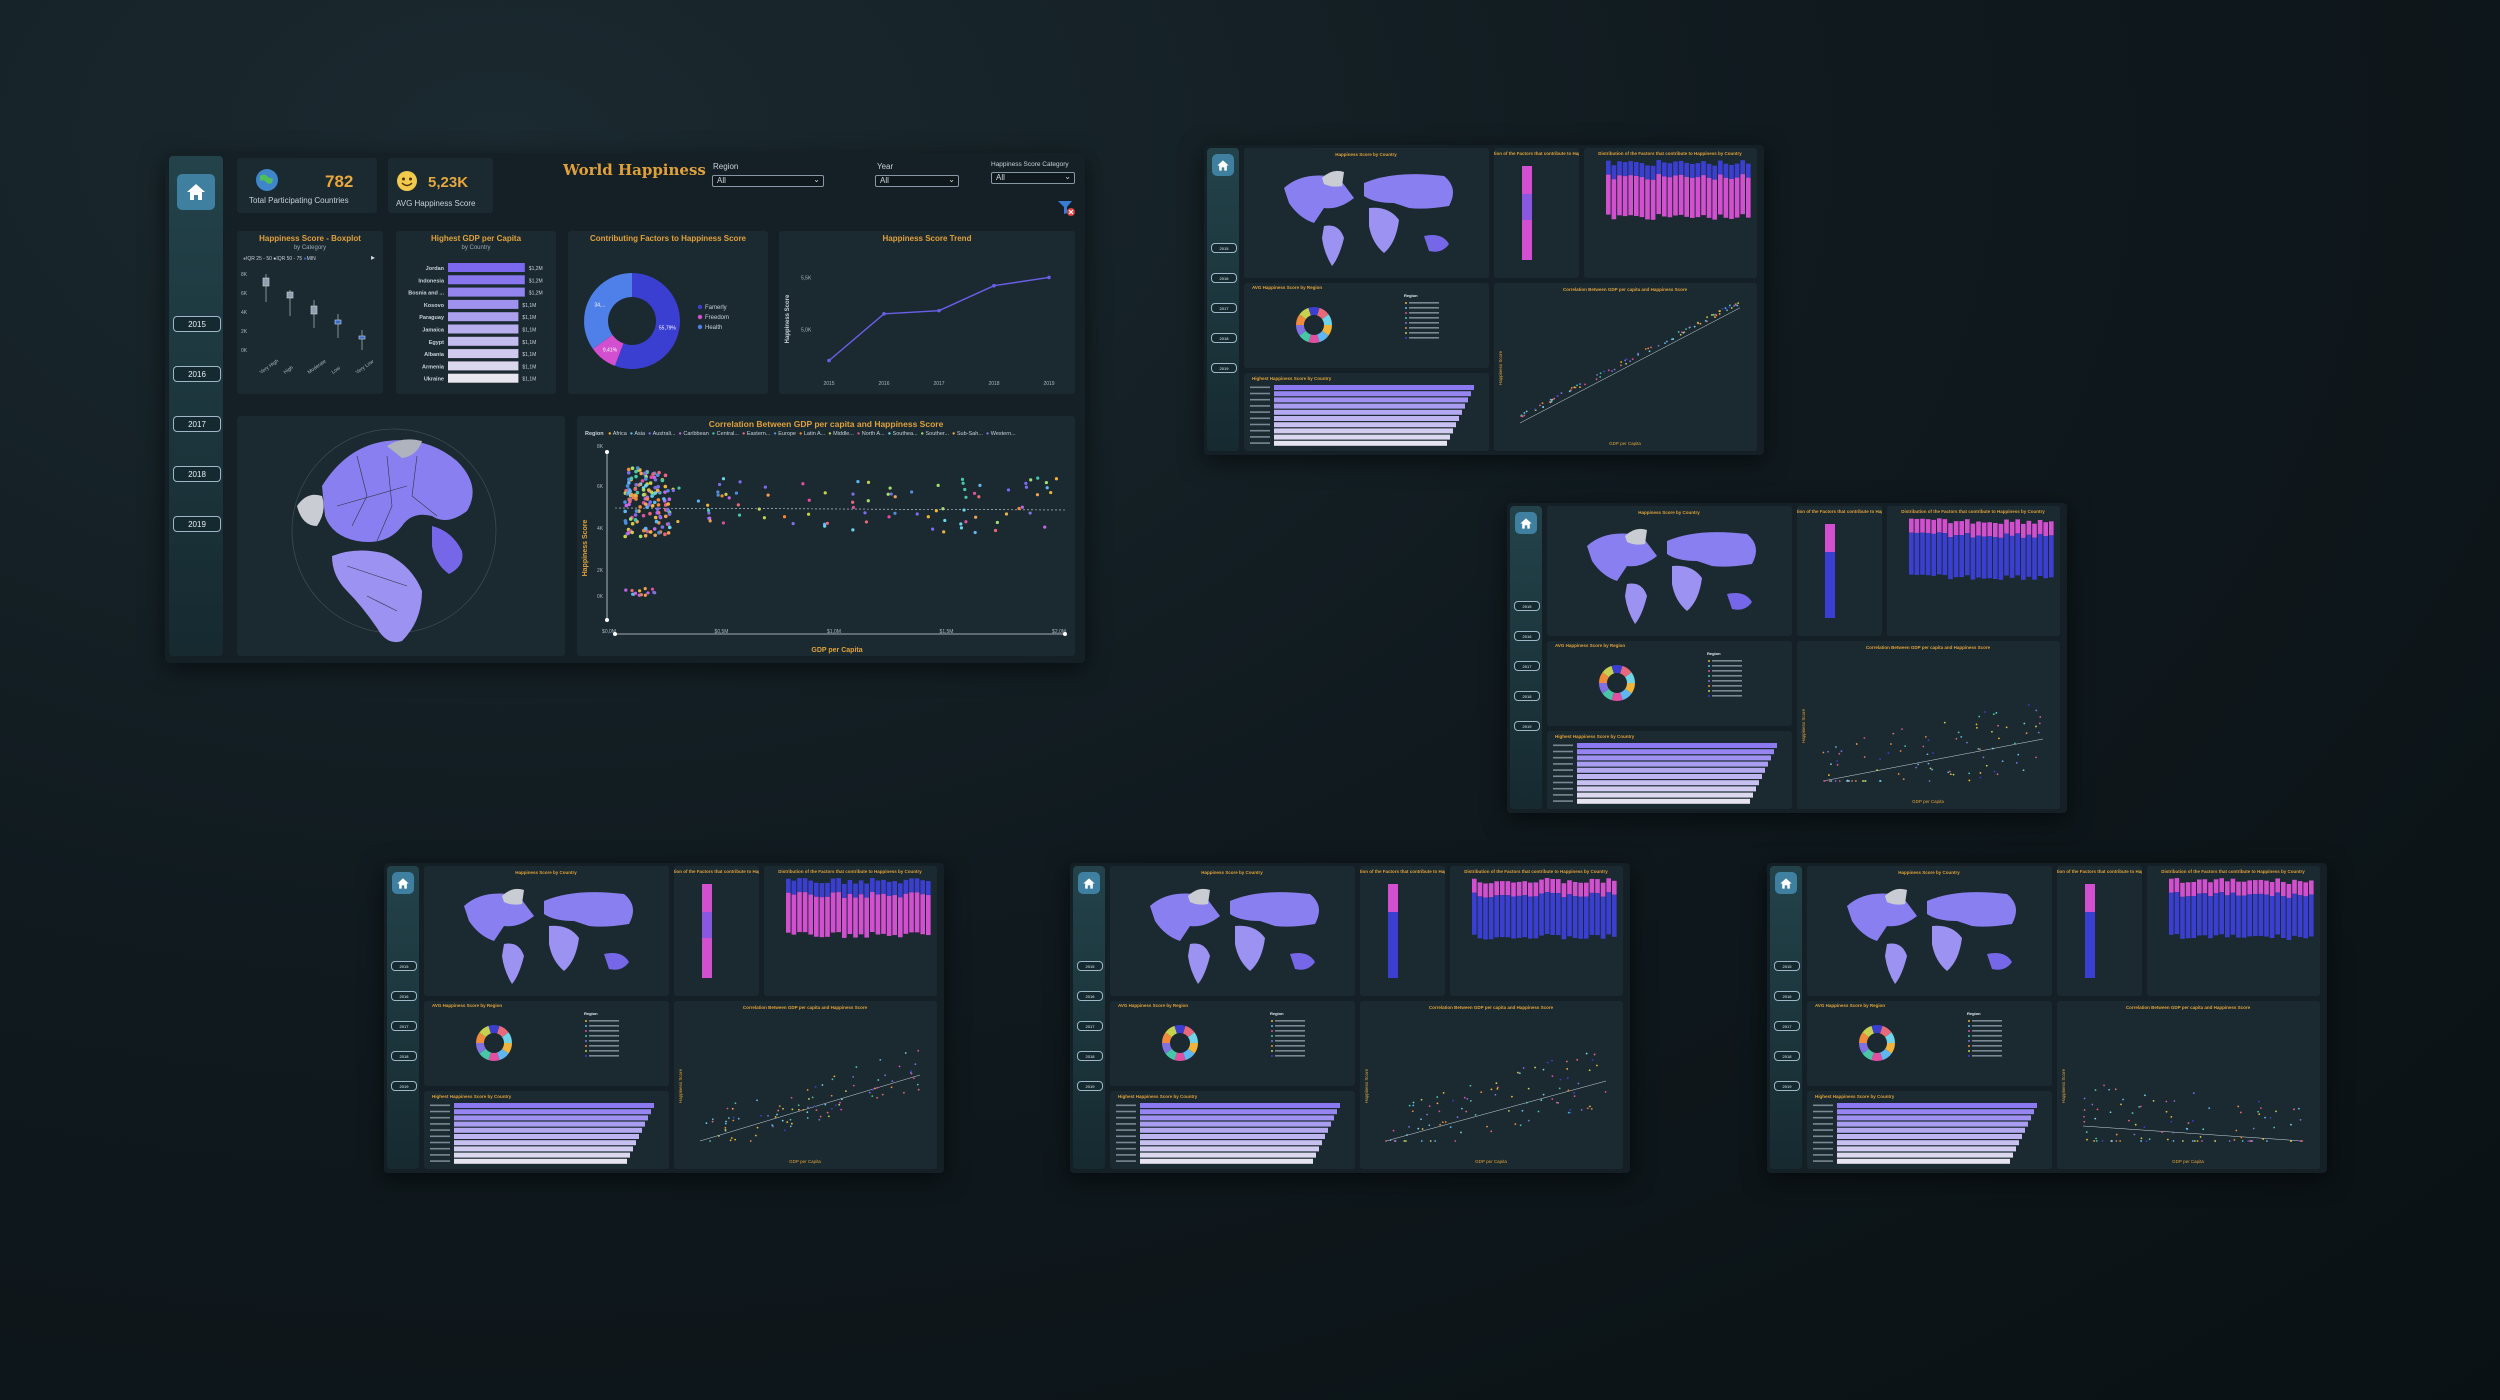  I want to click on year-button-2015: 2015, so click(1224, 248).